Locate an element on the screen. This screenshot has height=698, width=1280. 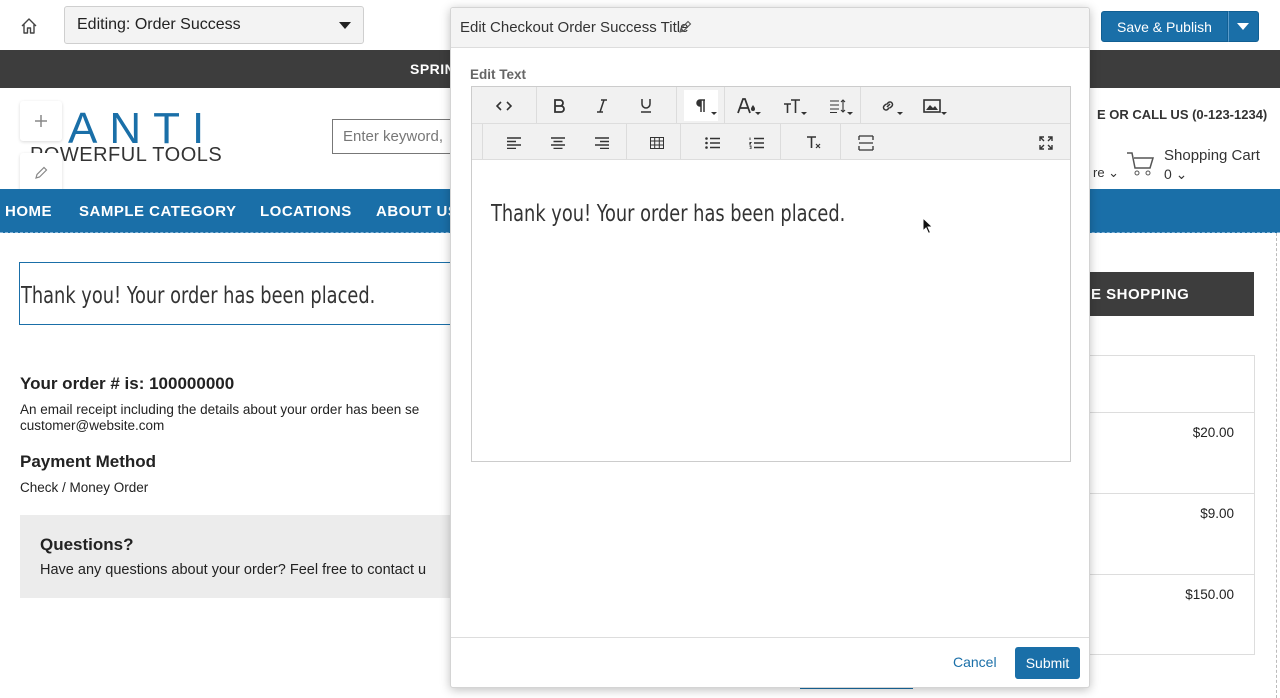
receipt-email: customer@website.com is located at coordinates (92, 425).